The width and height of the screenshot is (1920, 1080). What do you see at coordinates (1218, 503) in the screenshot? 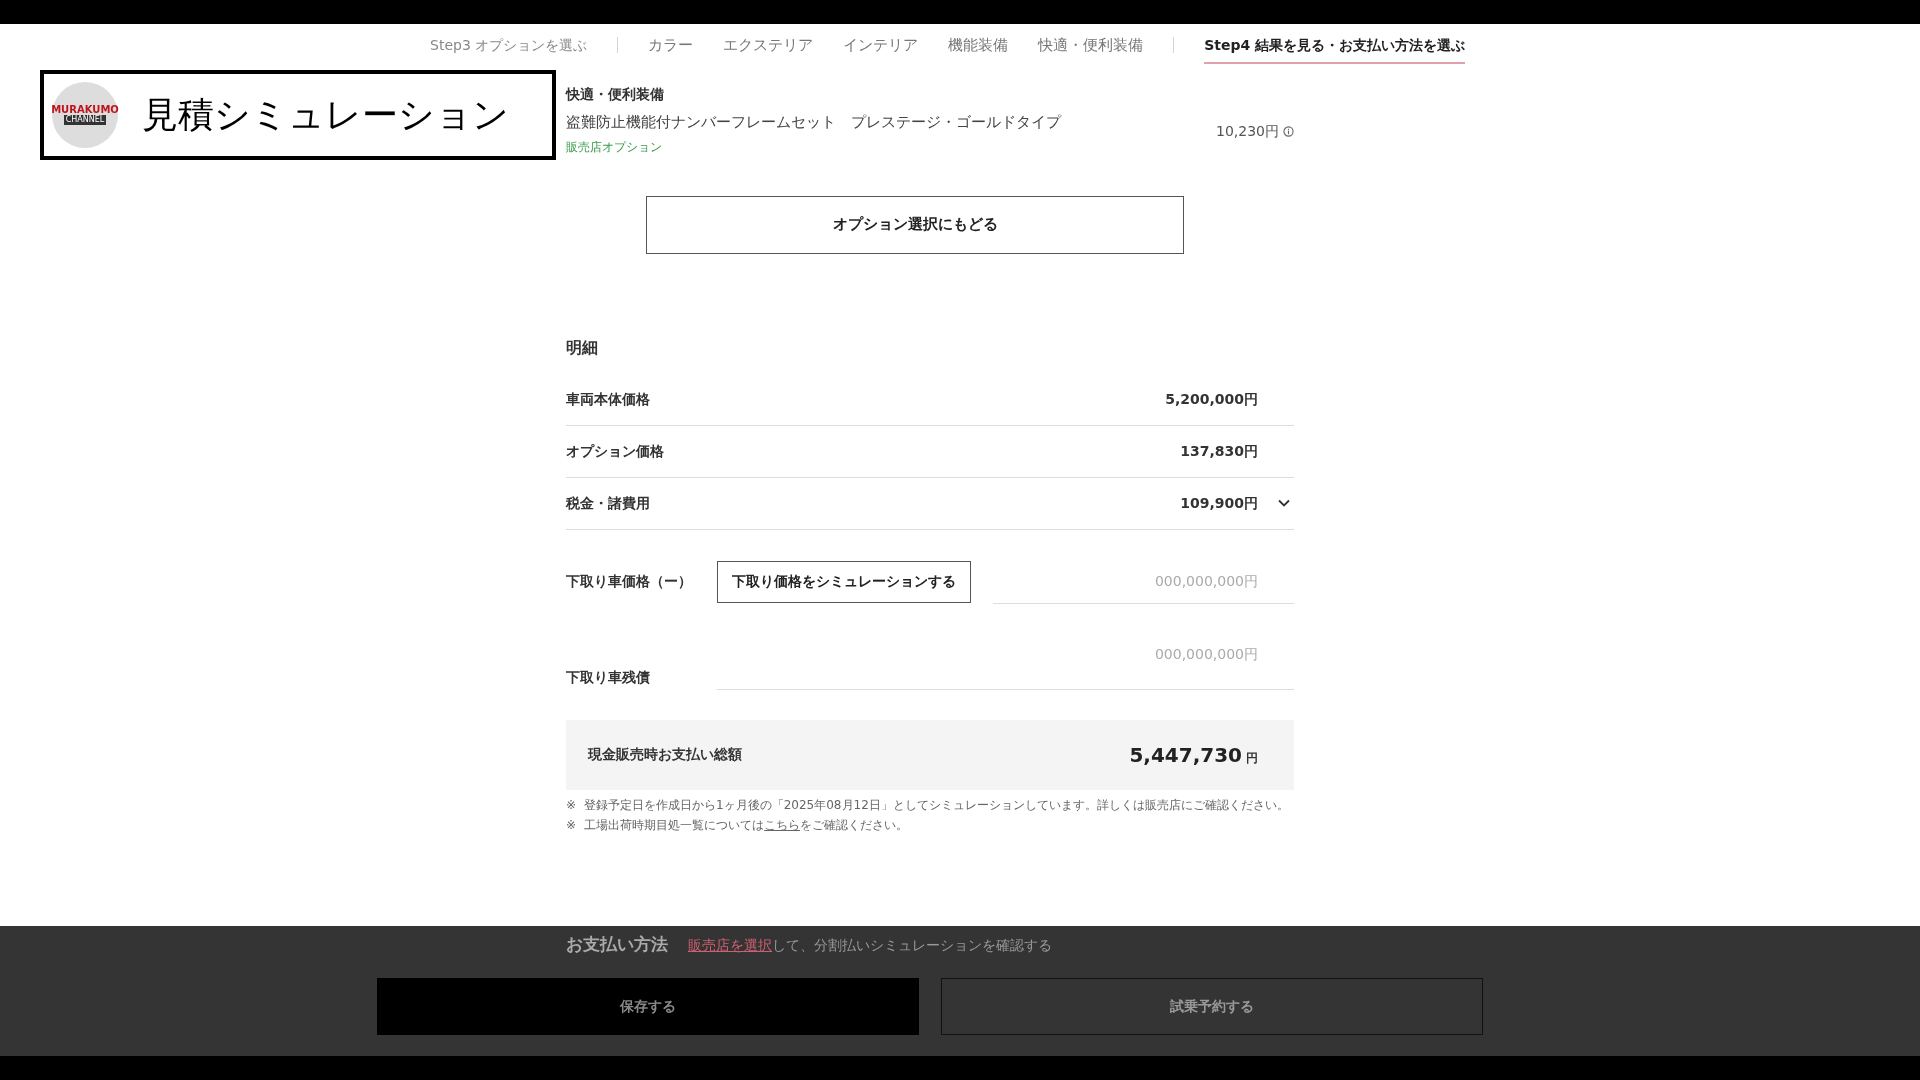
I see `row-value: 109,900円` at bounding box center [1218, 503].